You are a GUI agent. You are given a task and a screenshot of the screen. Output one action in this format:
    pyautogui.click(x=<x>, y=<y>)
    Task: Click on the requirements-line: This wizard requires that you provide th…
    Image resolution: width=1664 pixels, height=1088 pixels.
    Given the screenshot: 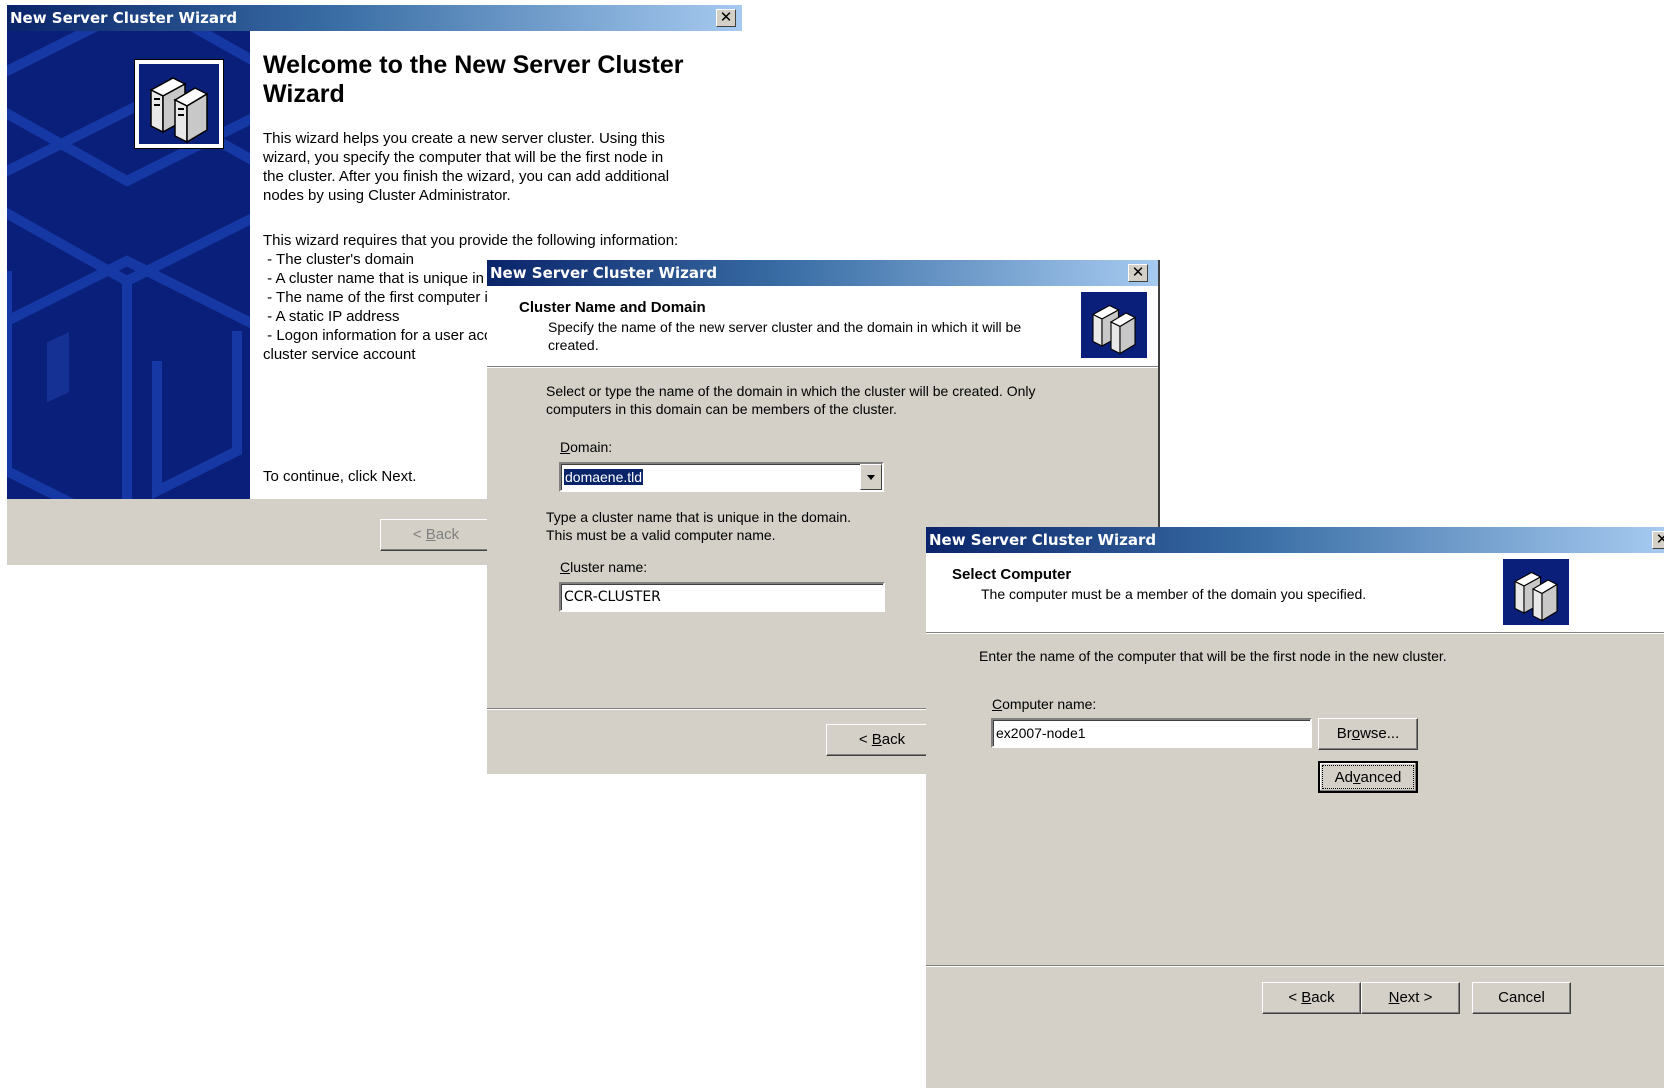 What is the action you would take?
    pyautogui.click(x=471, y=240)
    